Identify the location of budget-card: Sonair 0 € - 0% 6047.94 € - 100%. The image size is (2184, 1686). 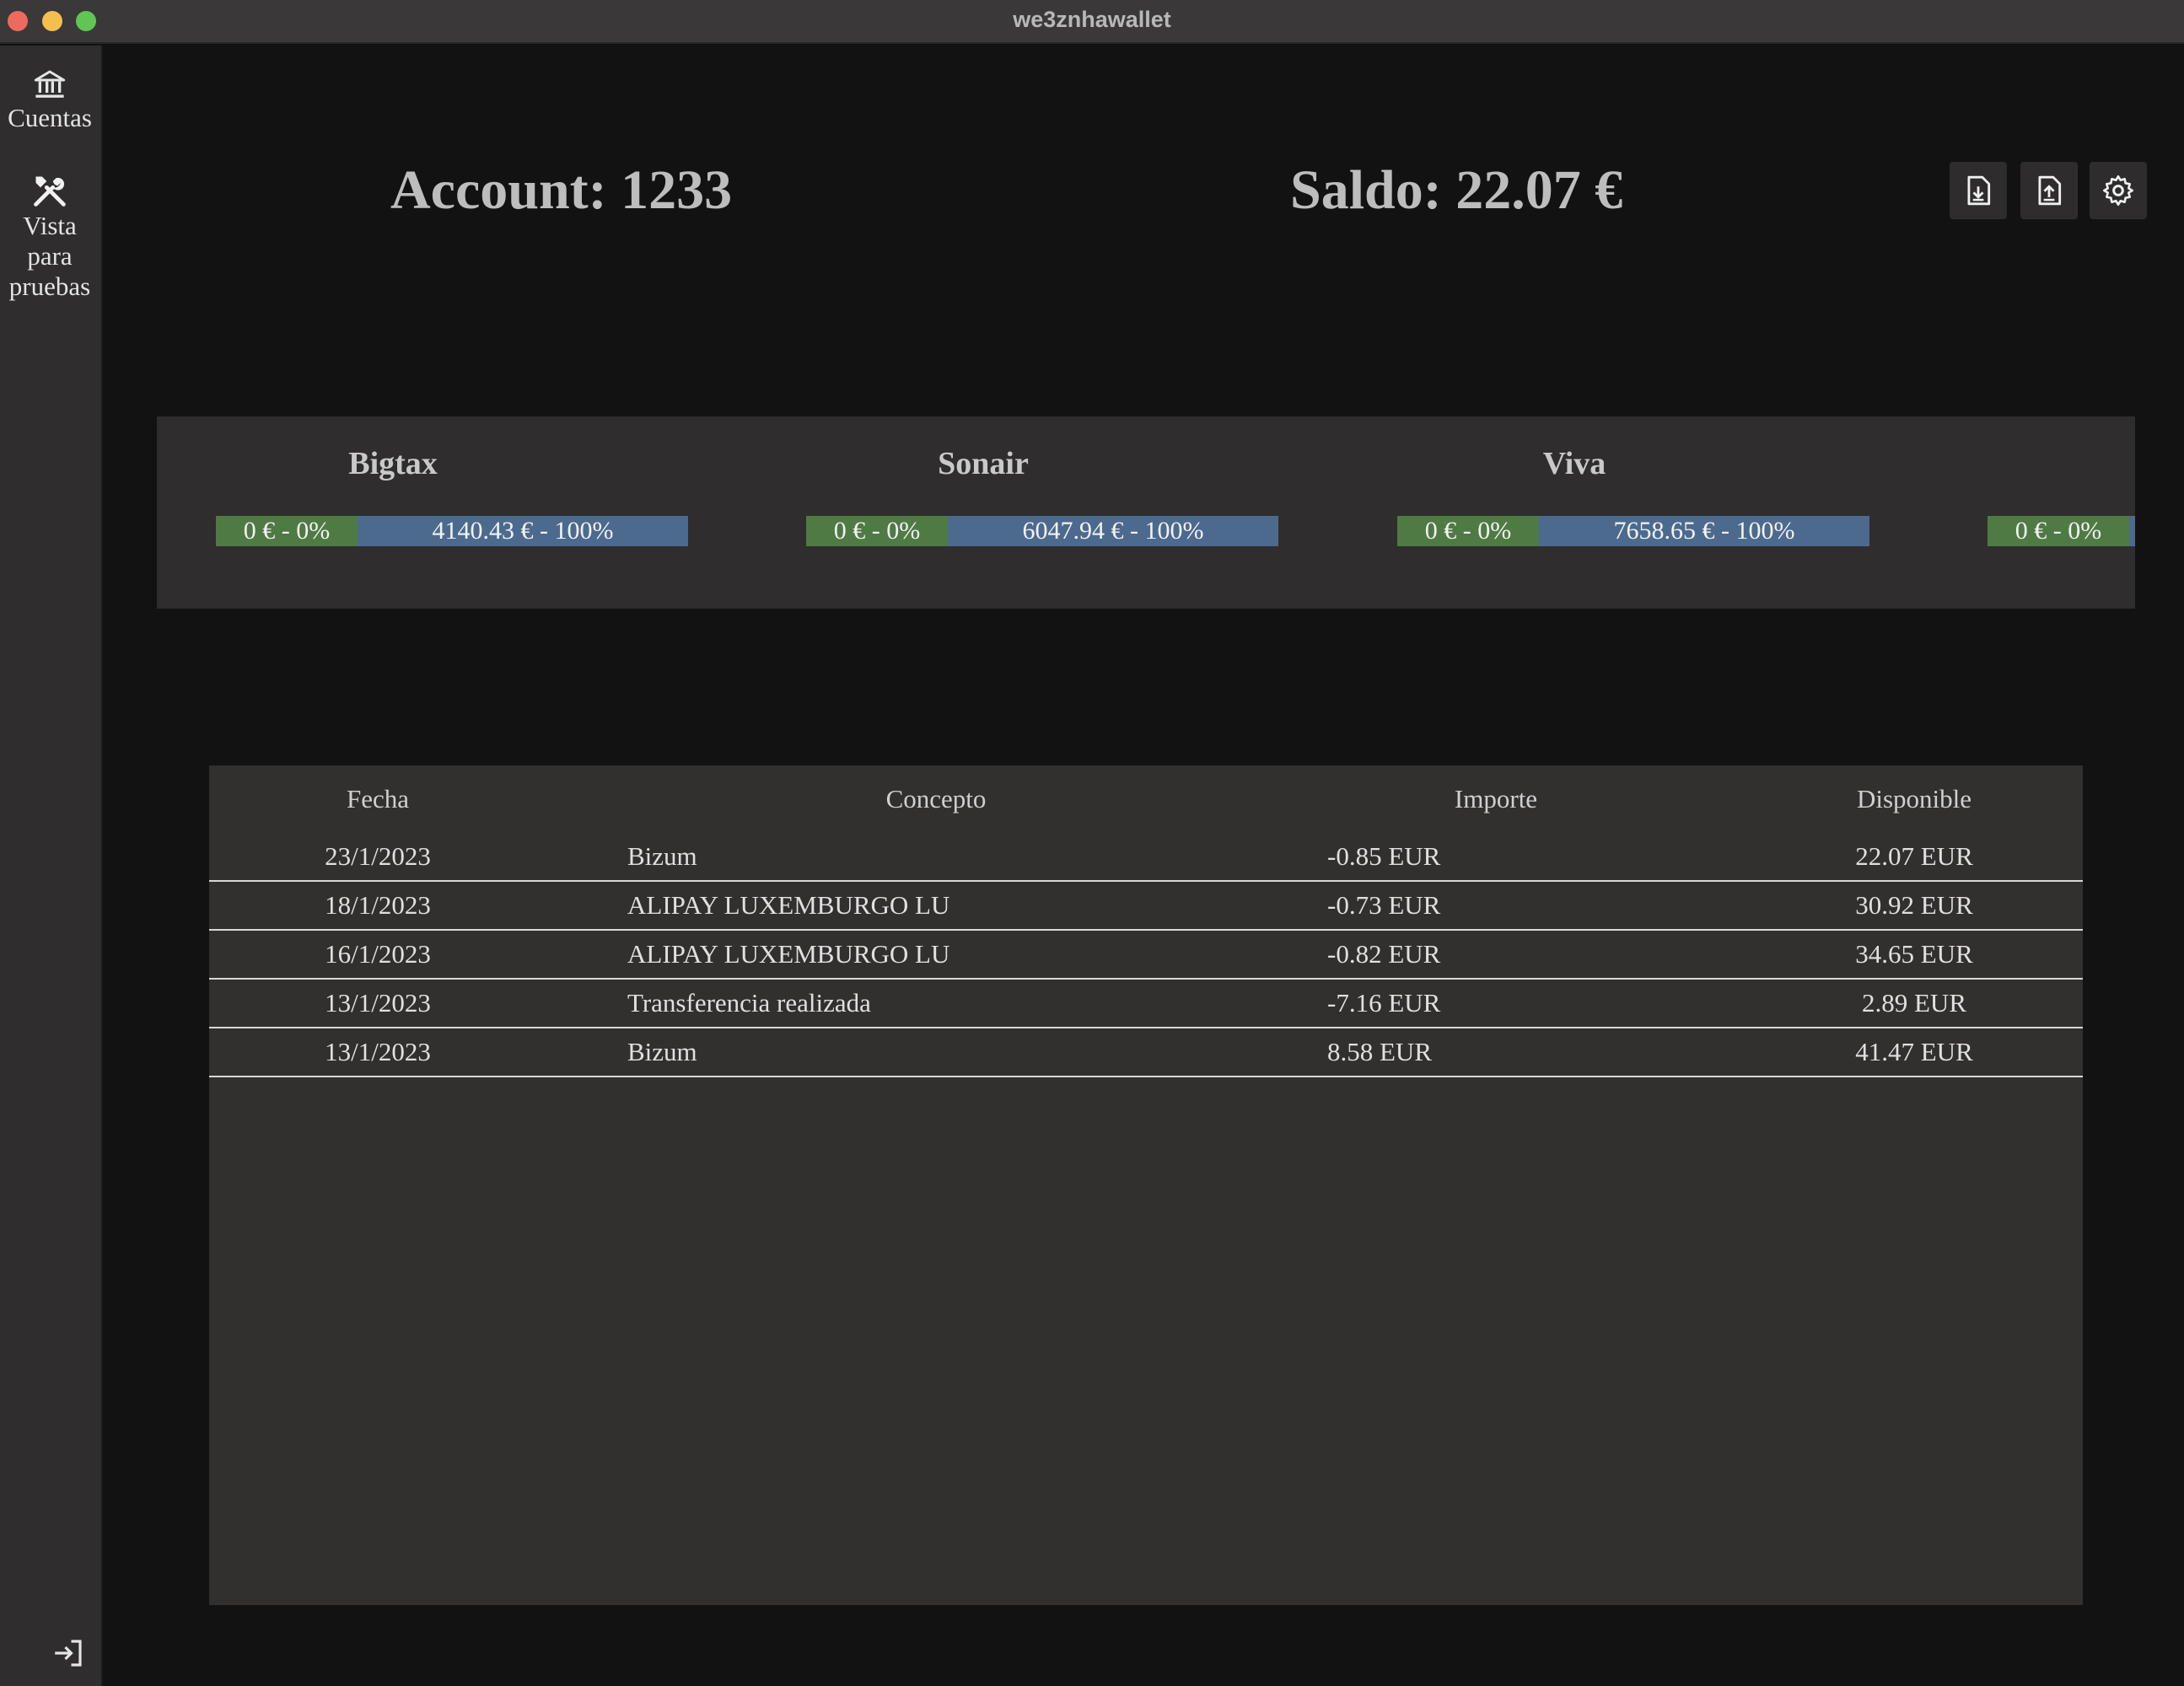
(1012, 512).